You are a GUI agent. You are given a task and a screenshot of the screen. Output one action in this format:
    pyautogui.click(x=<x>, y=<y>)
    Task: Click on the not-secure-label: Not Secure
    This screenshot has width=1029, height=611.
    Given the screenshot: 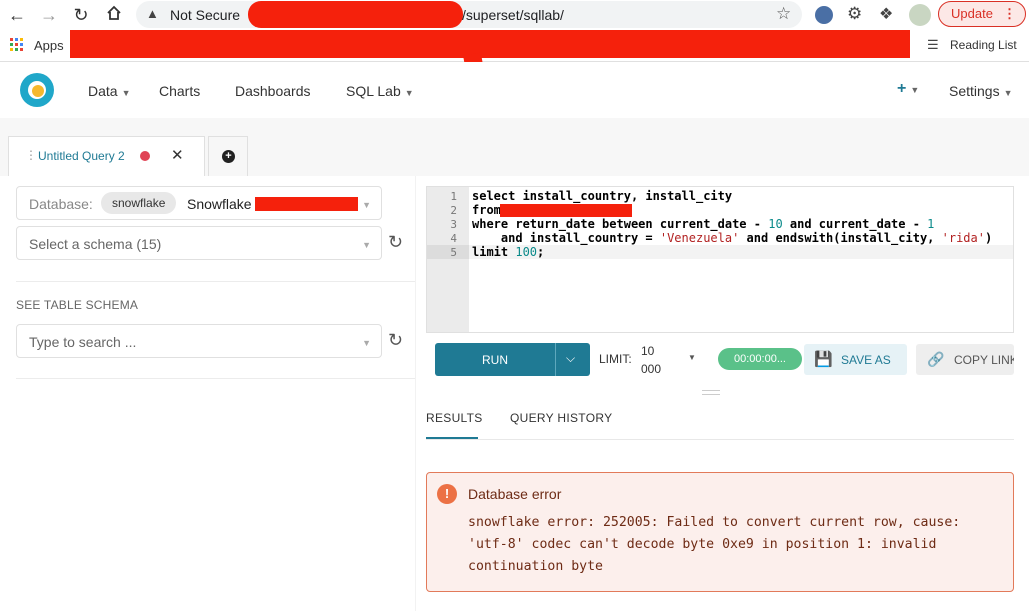 What is the action you would take?
    pyautogui.click(x=205, y=15)
    